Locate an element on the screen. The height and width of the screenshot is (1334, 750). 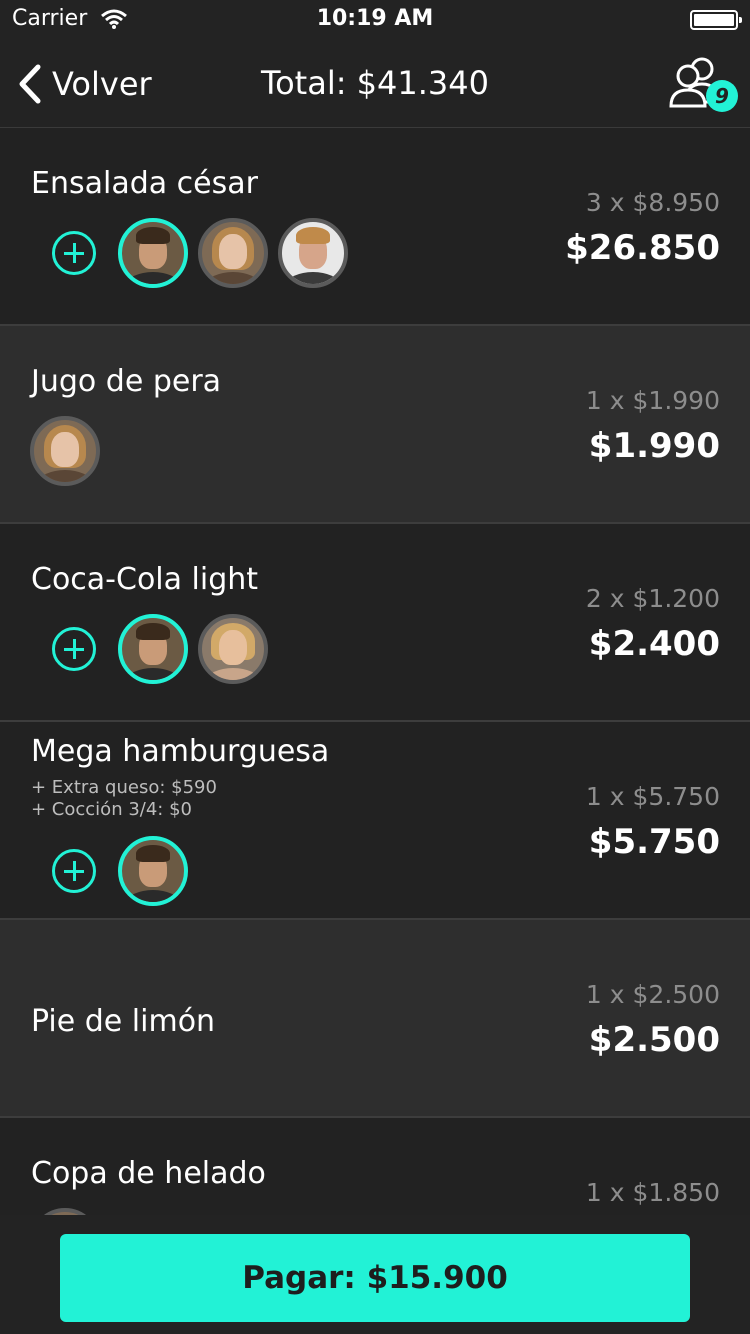
item-unit-price: 1 x $2.500 is located at coordinates (652, 994).